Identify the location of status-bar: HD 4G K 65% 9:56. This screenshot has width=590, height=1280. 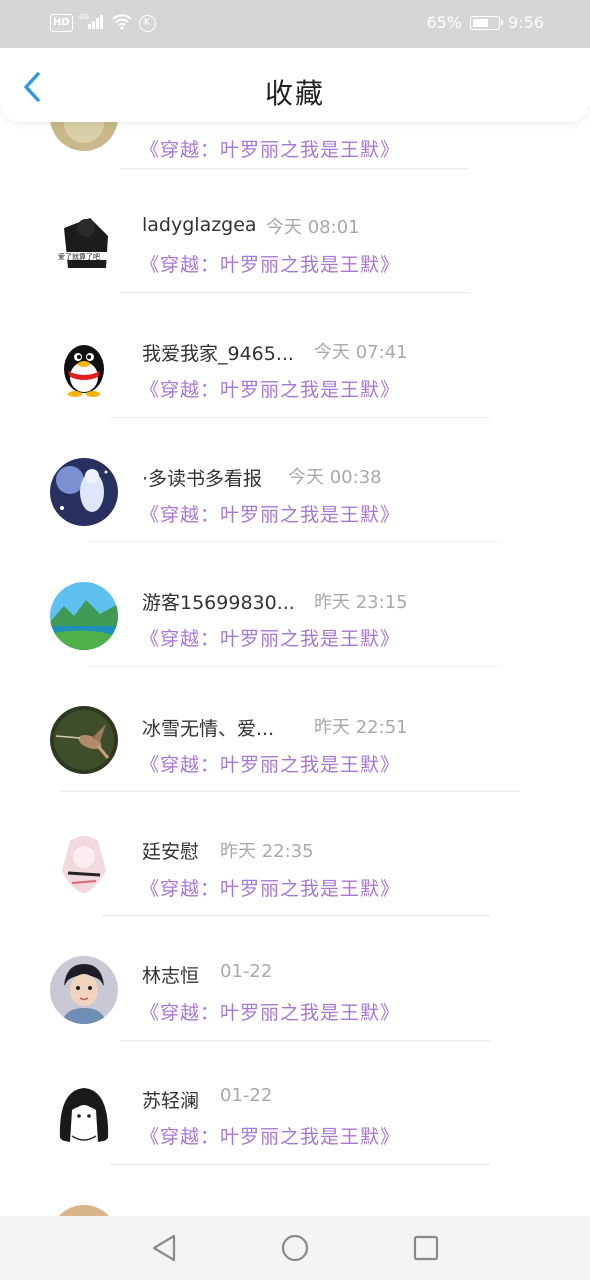
(295, 24).